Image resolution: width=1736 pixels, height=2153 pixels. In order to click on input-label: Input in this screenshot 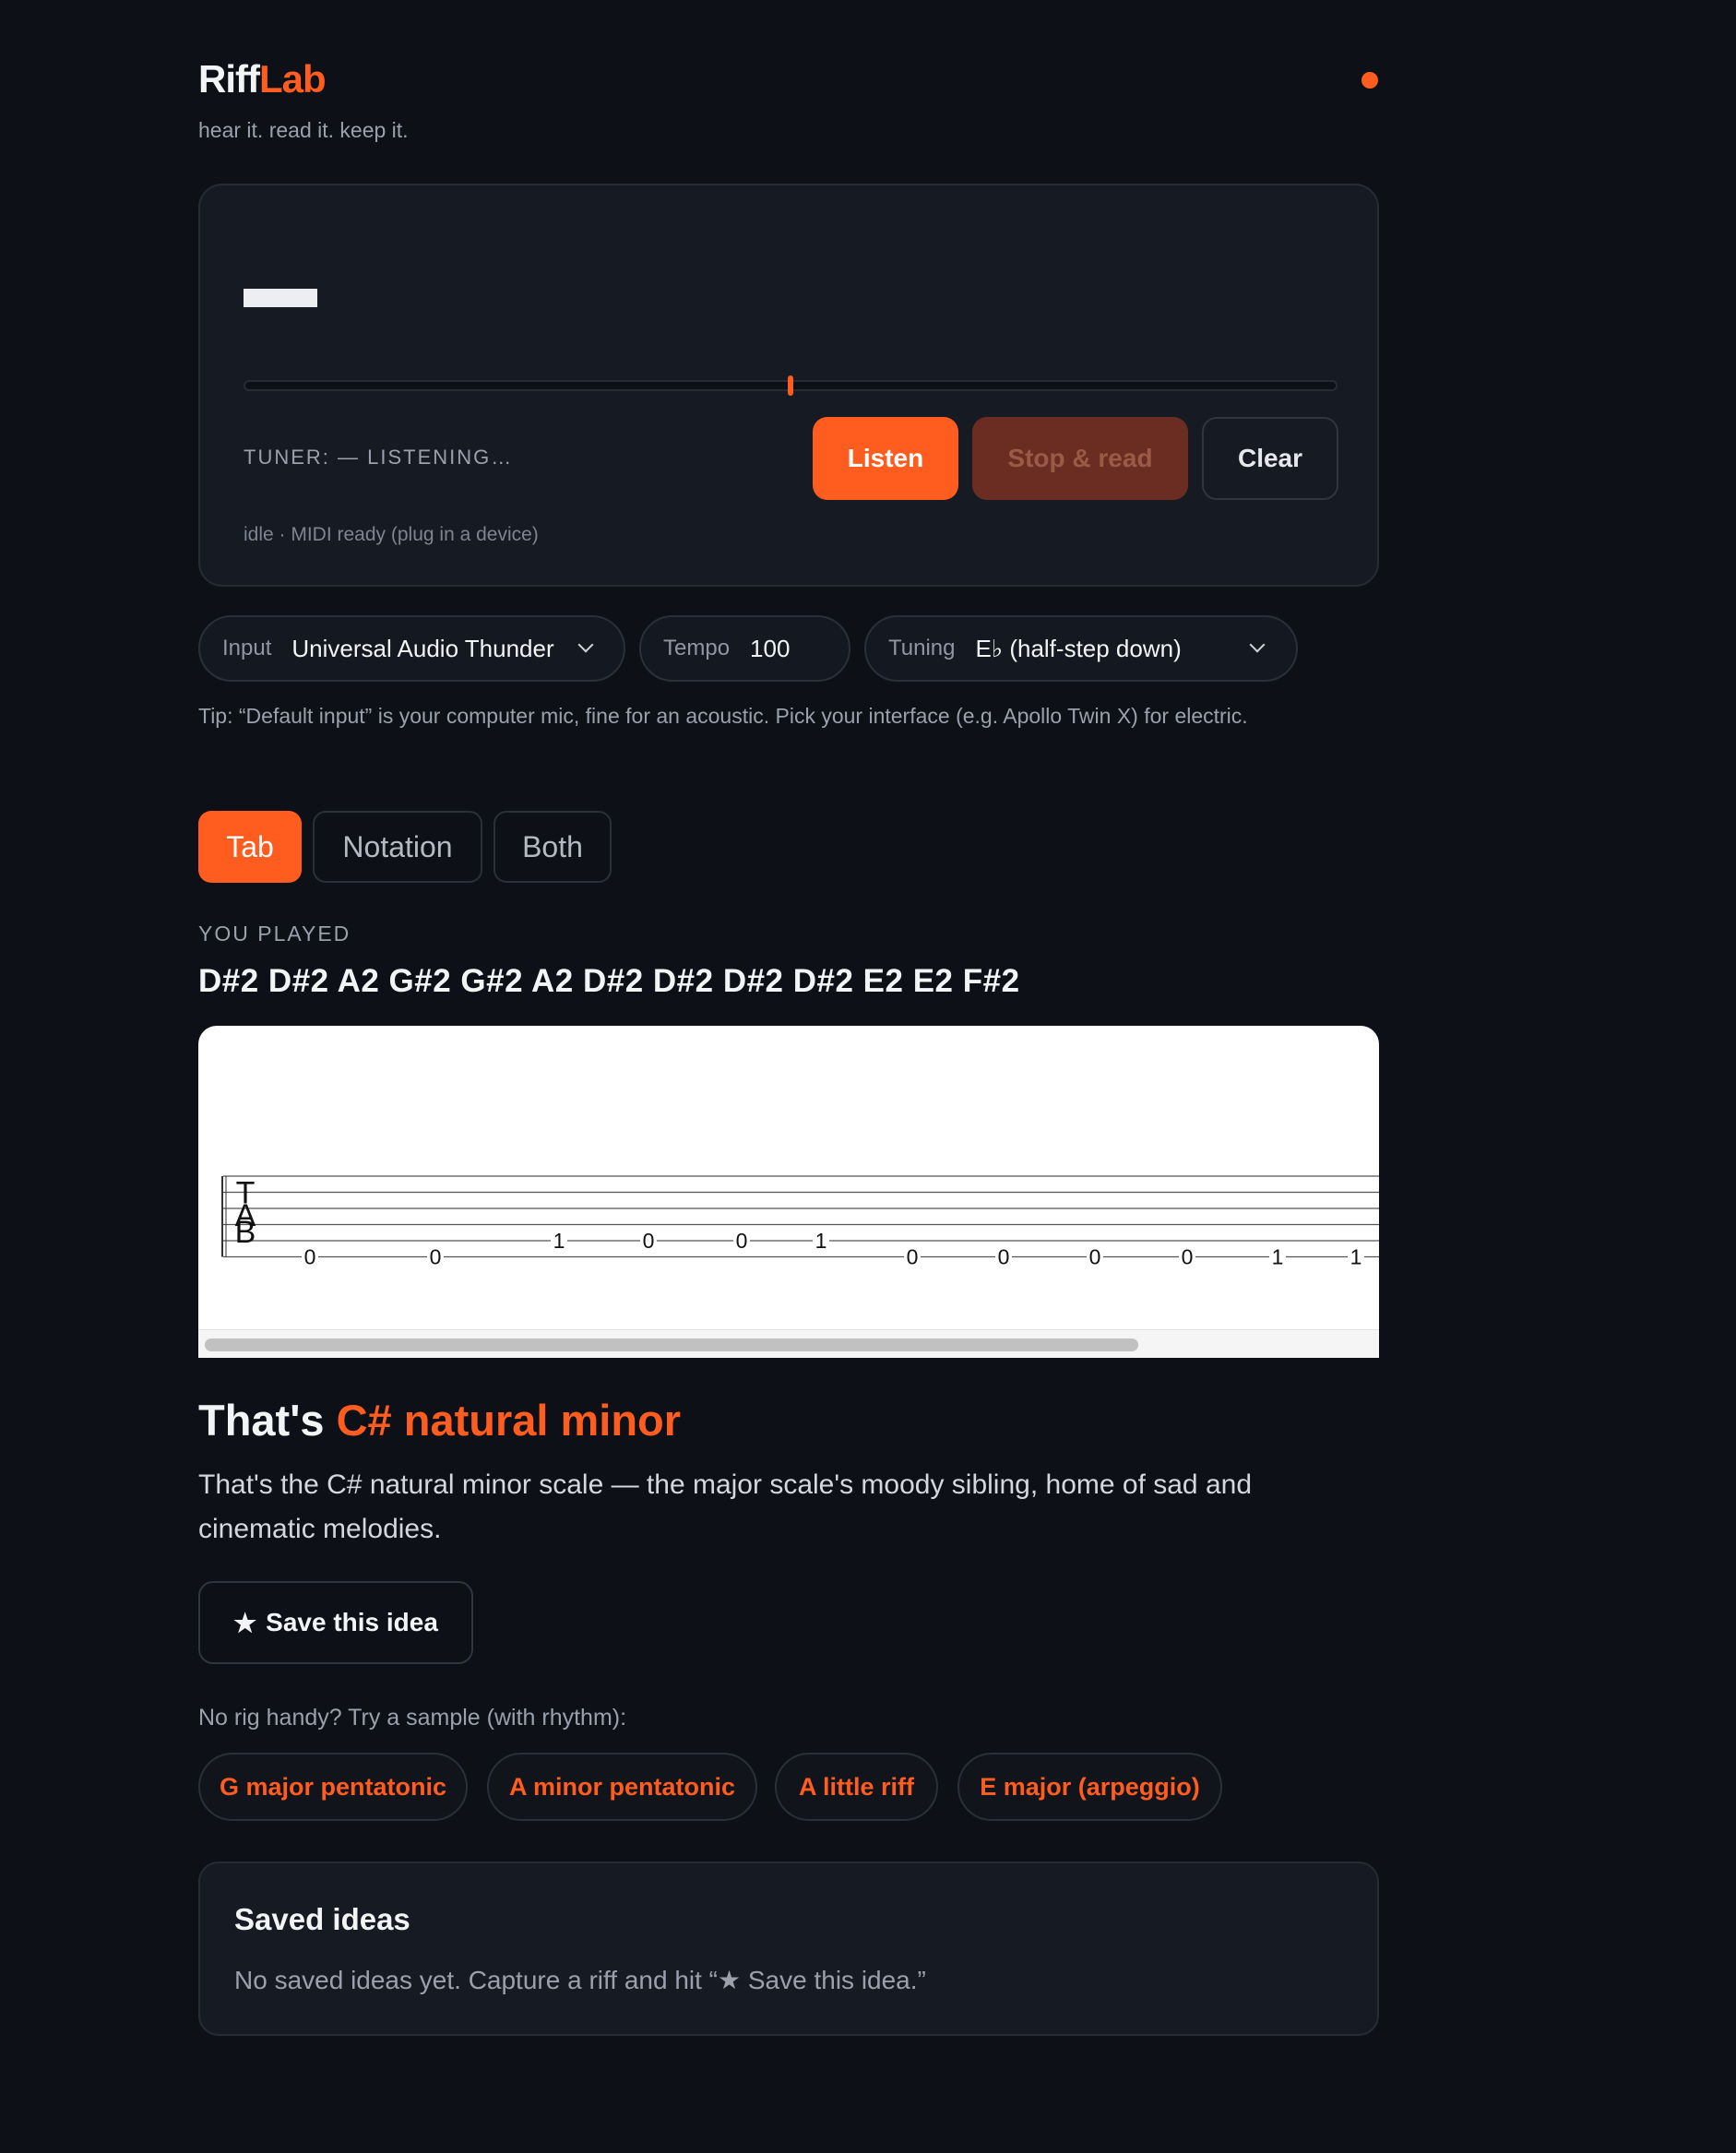, I will do `click(247, 648)`.